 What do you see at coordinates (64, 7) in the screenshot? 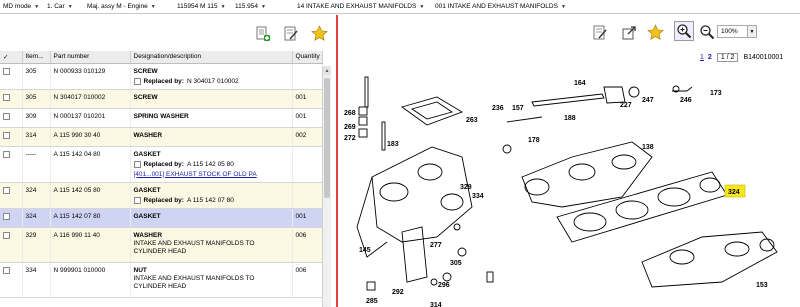
I see `breadcrumb-vehicle: 1. Car ▼` at bounding box center [64, 7].